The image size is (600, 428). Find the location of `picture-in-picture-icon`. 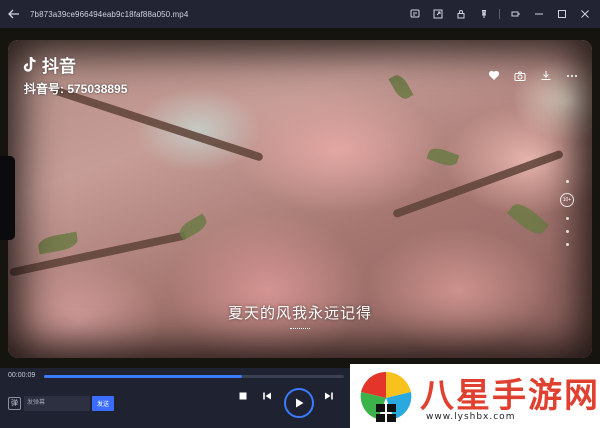

picture-in-picture-icon is located at coordinates (437, 14).